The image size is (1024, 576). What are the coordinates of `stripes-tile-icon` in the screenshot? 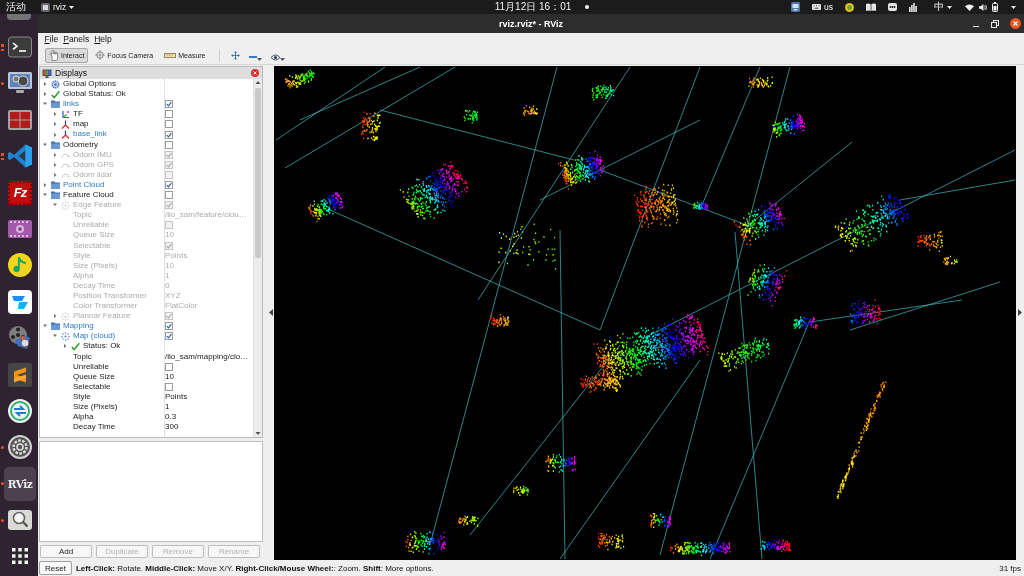 It's located at (20, 374).